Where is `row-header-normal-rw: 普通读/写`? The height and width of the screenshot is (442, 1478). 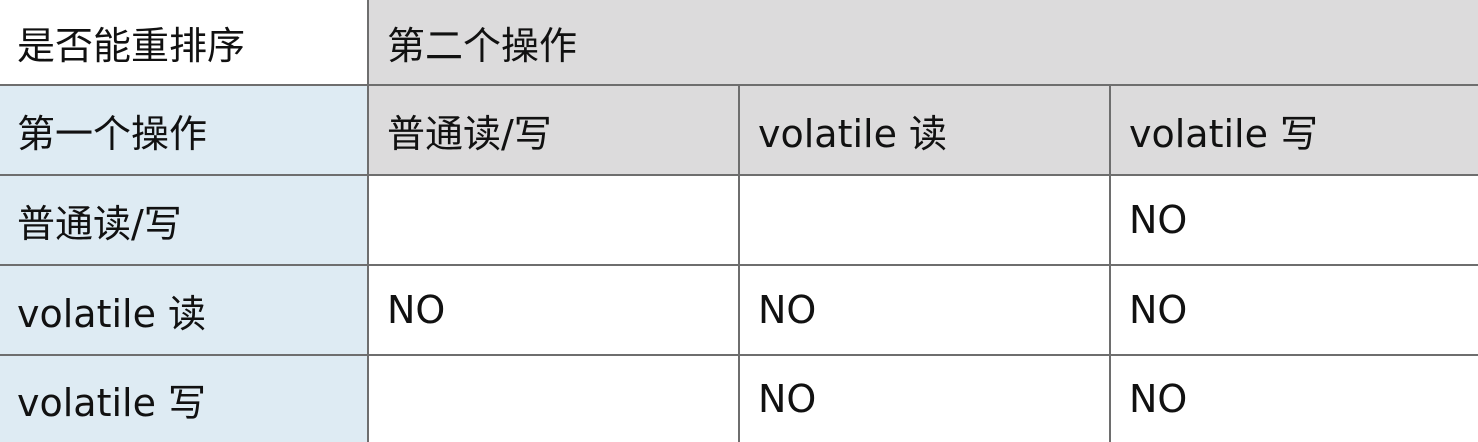
row-header-normal-rw: 普通读/写 is located at coordinates (184, 221).